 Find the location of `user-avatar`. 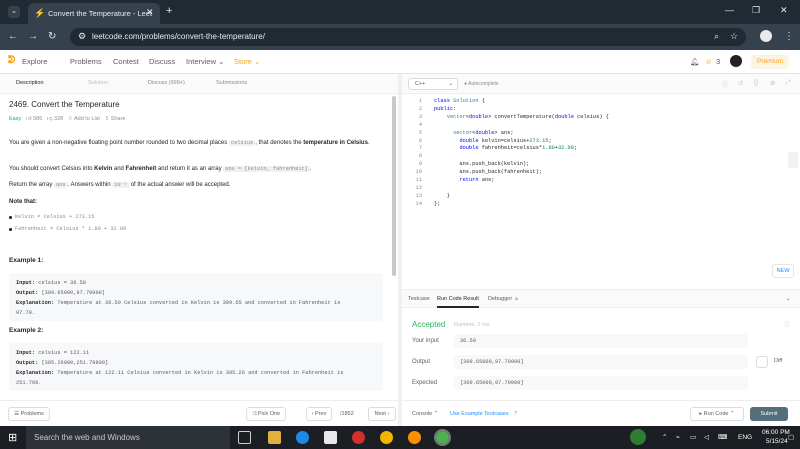

user-avatar is located at coordinates (736, 61).